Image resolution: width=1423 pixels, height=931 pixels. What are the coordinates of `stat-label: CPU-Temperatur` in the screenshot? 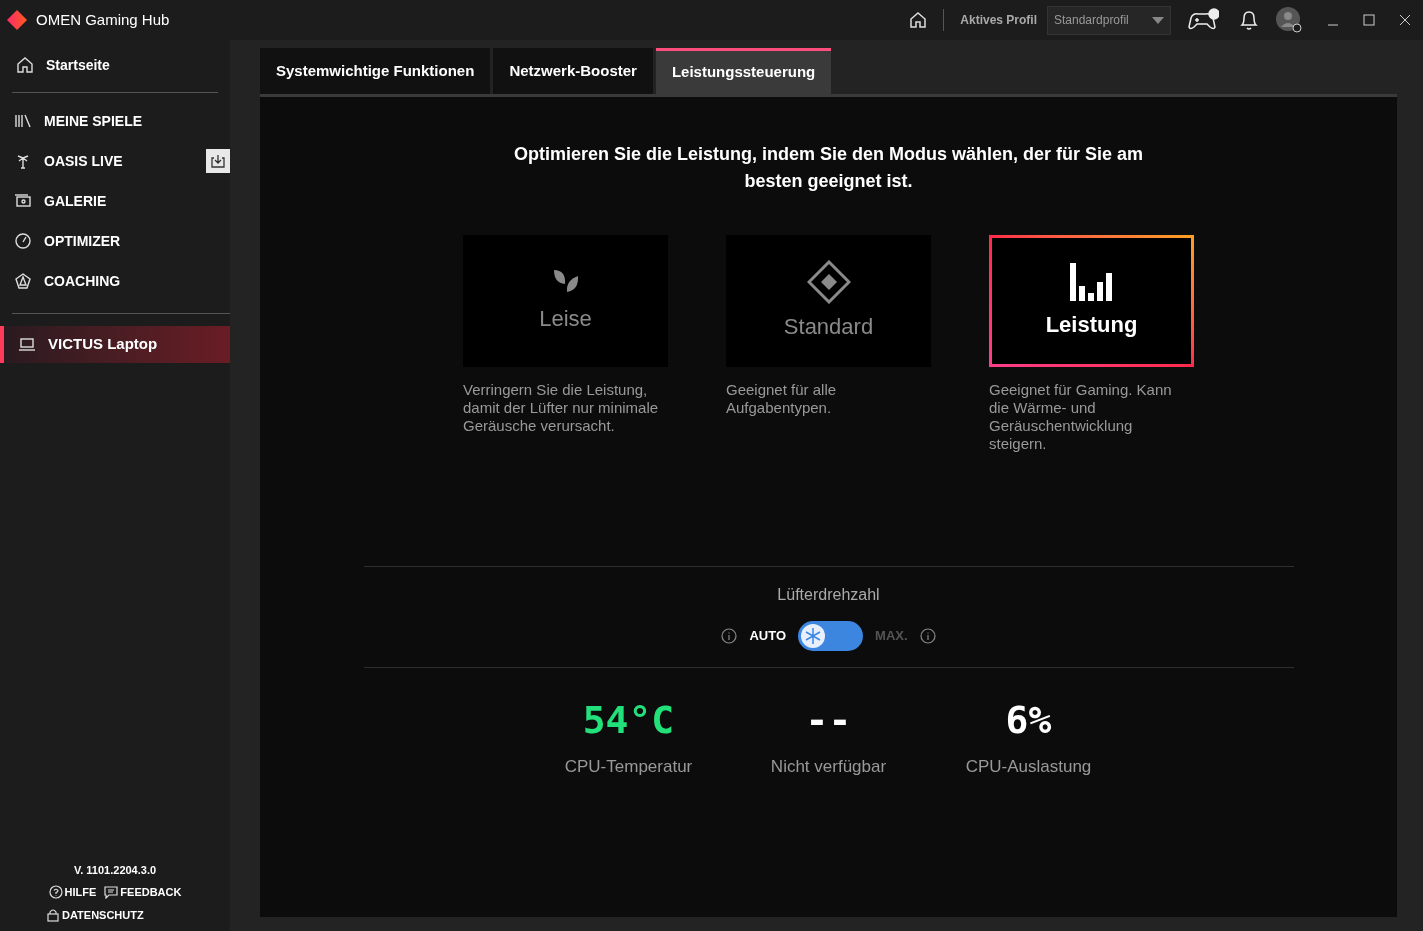 It's located at (628, 767).